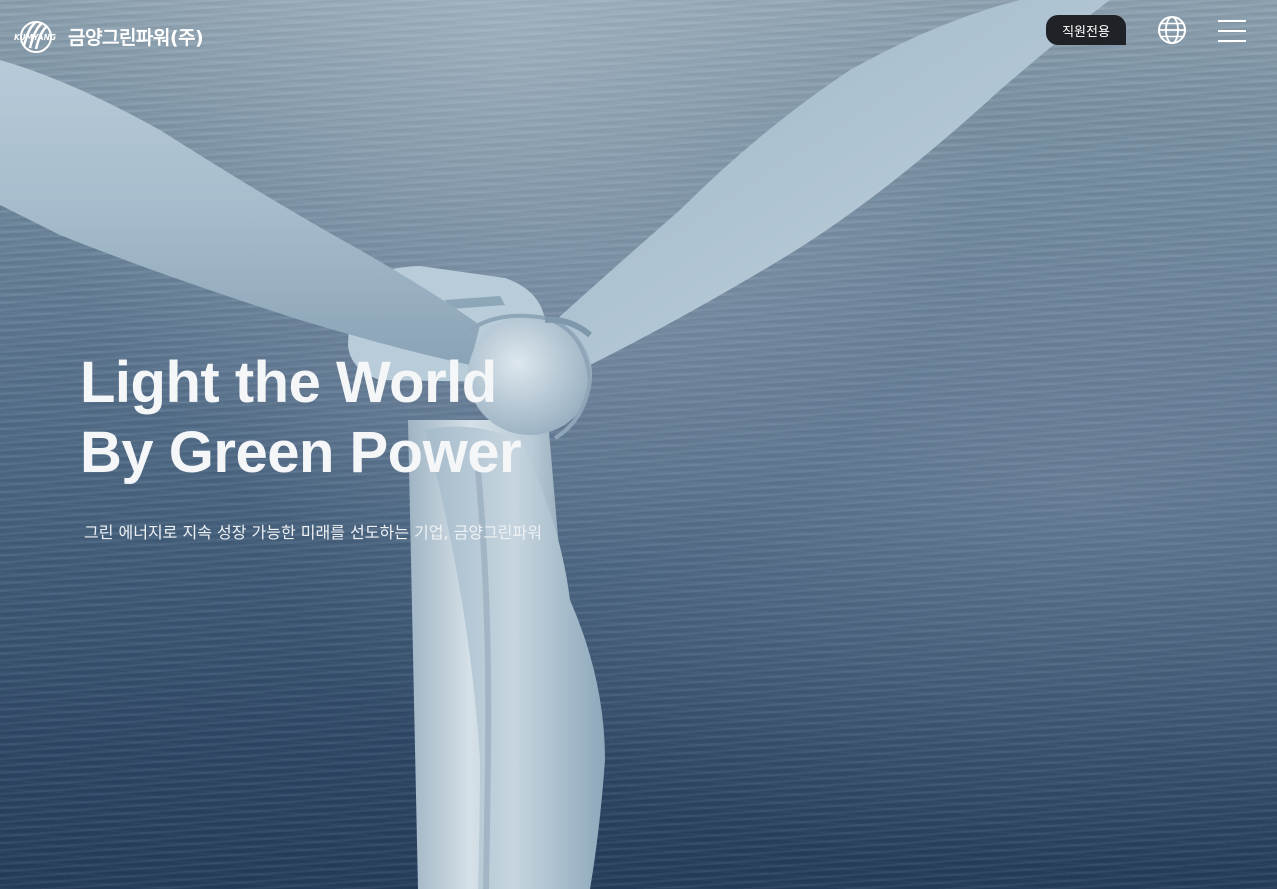 The height and width of the screenshot is (889, 1277). What do you see at coordinates (313, 532) in the screenshot?
I see `hero-subtitle: 그린 에너지로 지속 성장 가능한 미래를 선도하는 기업, 금양그린파워` at bounding box center [313, 532].